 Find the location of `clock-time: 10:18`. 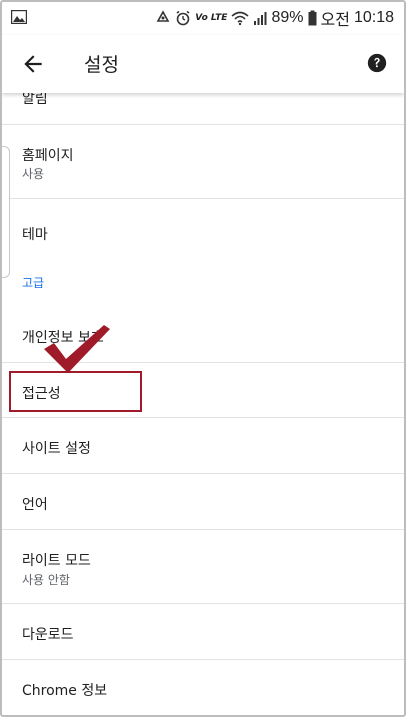

clock-time: 10:18 is located at coordinates (373, 17).